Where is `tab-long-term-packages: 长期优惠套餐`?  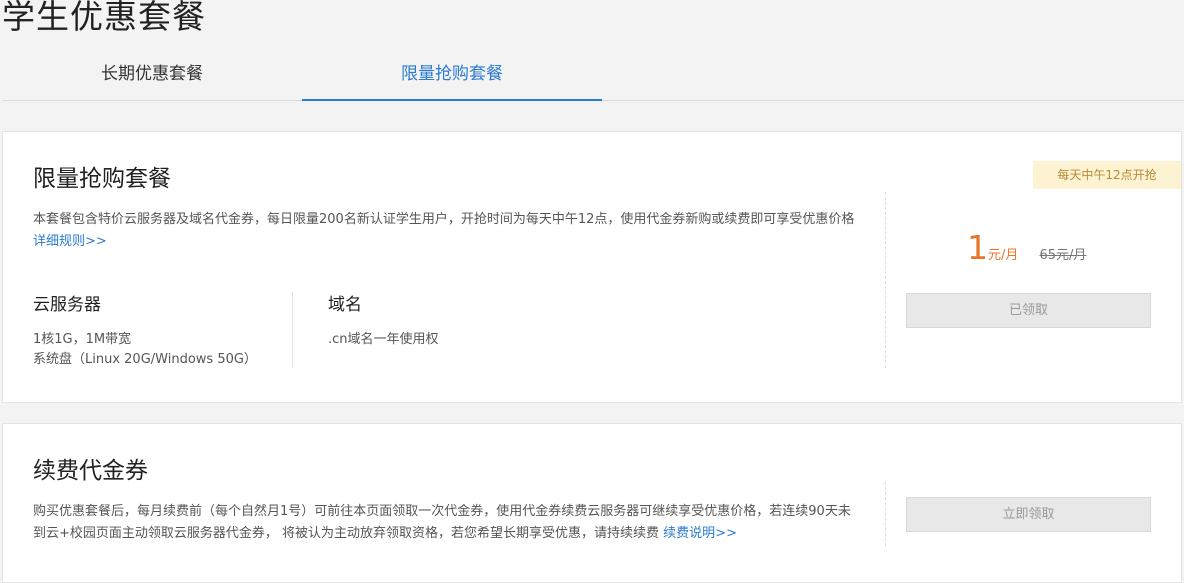
tab-long-term-packages: 长期优惠套餐 is located at coordinates (152, 77).